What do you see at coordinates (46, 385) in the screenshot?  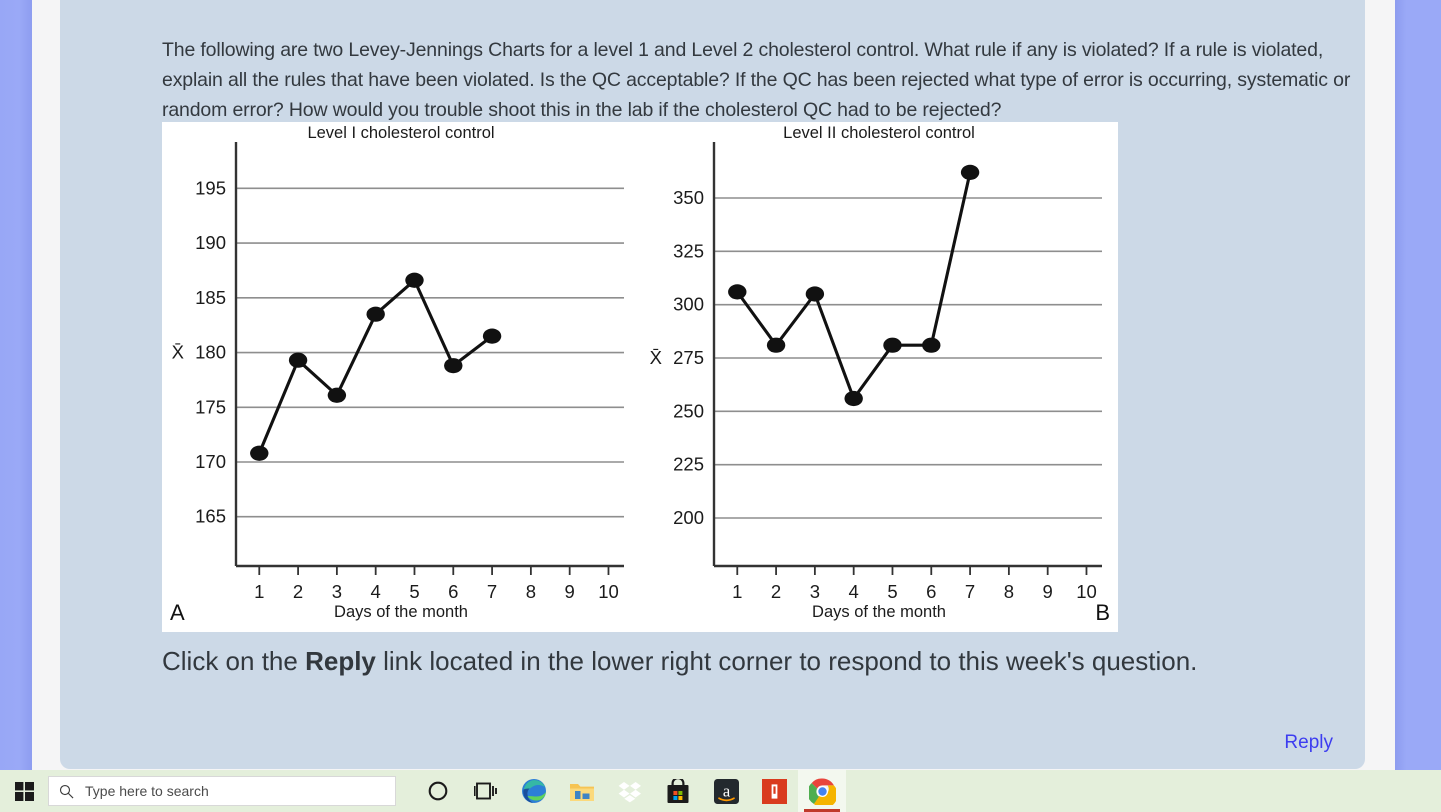 I see `page-left-gutter` at bounding box center [46, 385].